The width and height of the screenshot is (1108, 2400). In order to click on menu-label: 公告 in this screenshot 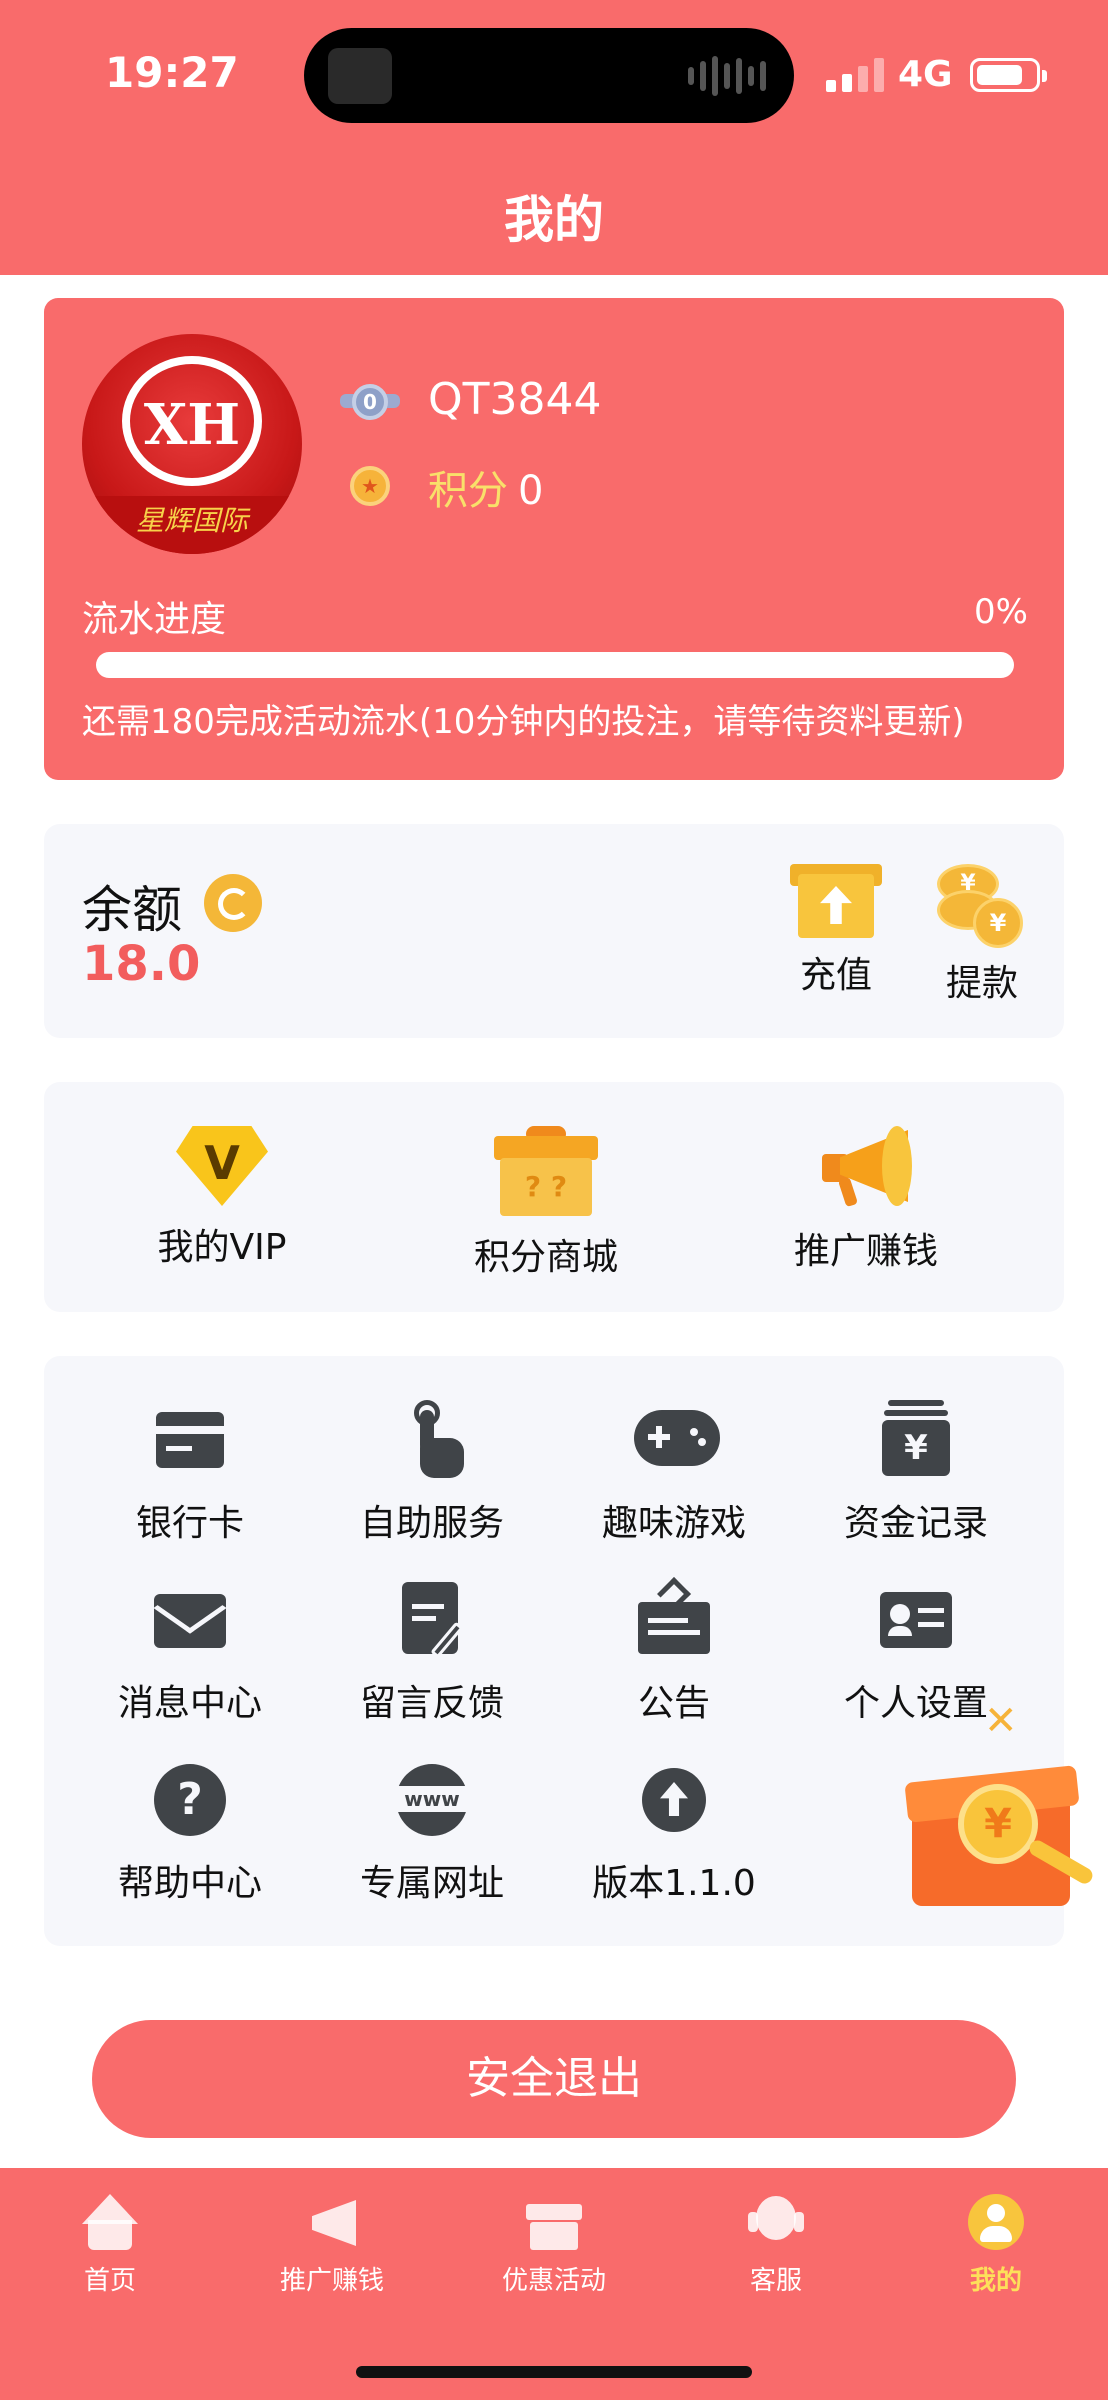, I will do `click(673, 1703)`.